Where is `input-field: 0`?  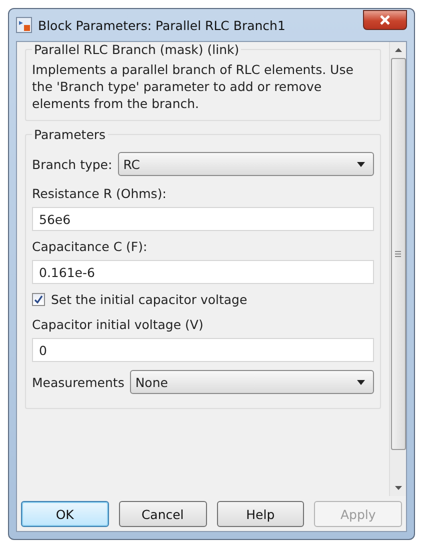
input-field: 0 is located at coordinates (203, 350).